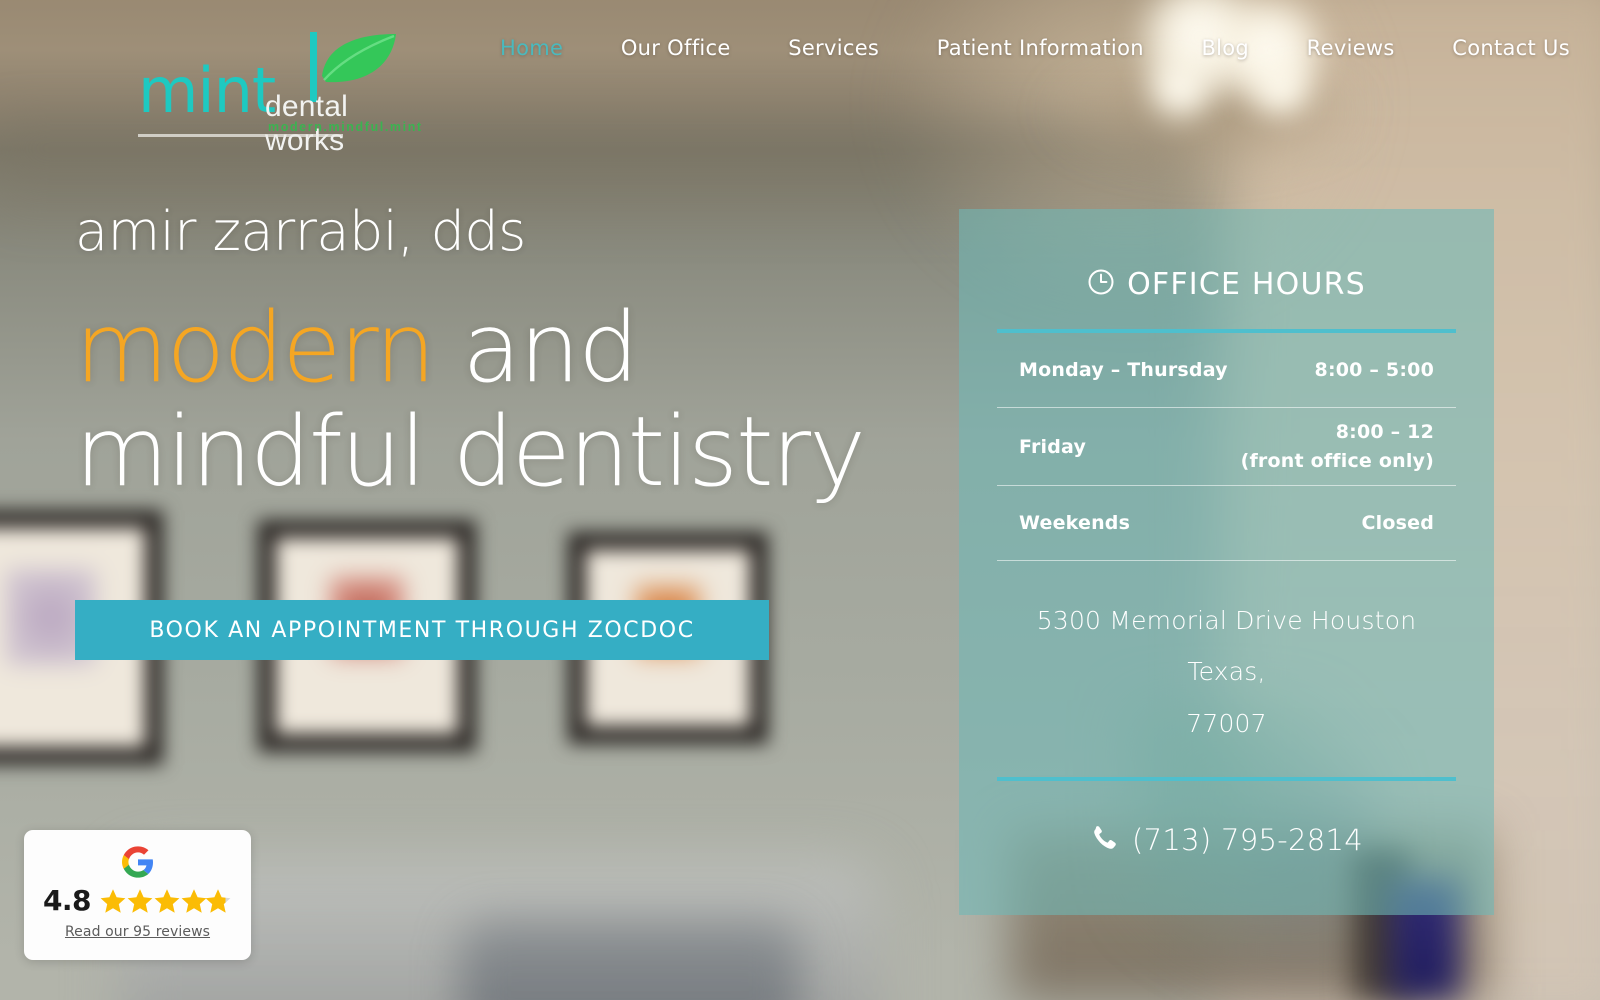 This screenshot has width=1600, height=1000. Describe the element at coordinates (1101, 284) in the screenshot. I see `clock-icon` at that location.